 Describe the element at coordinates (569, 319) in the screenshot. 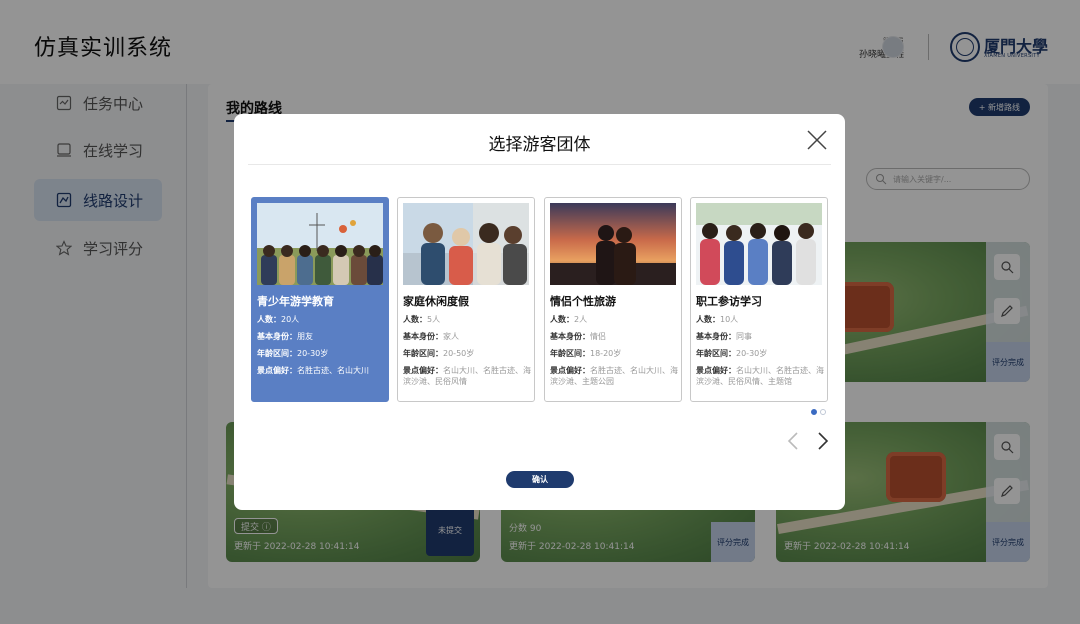

I see `group-count: 人数：2人` at that location.